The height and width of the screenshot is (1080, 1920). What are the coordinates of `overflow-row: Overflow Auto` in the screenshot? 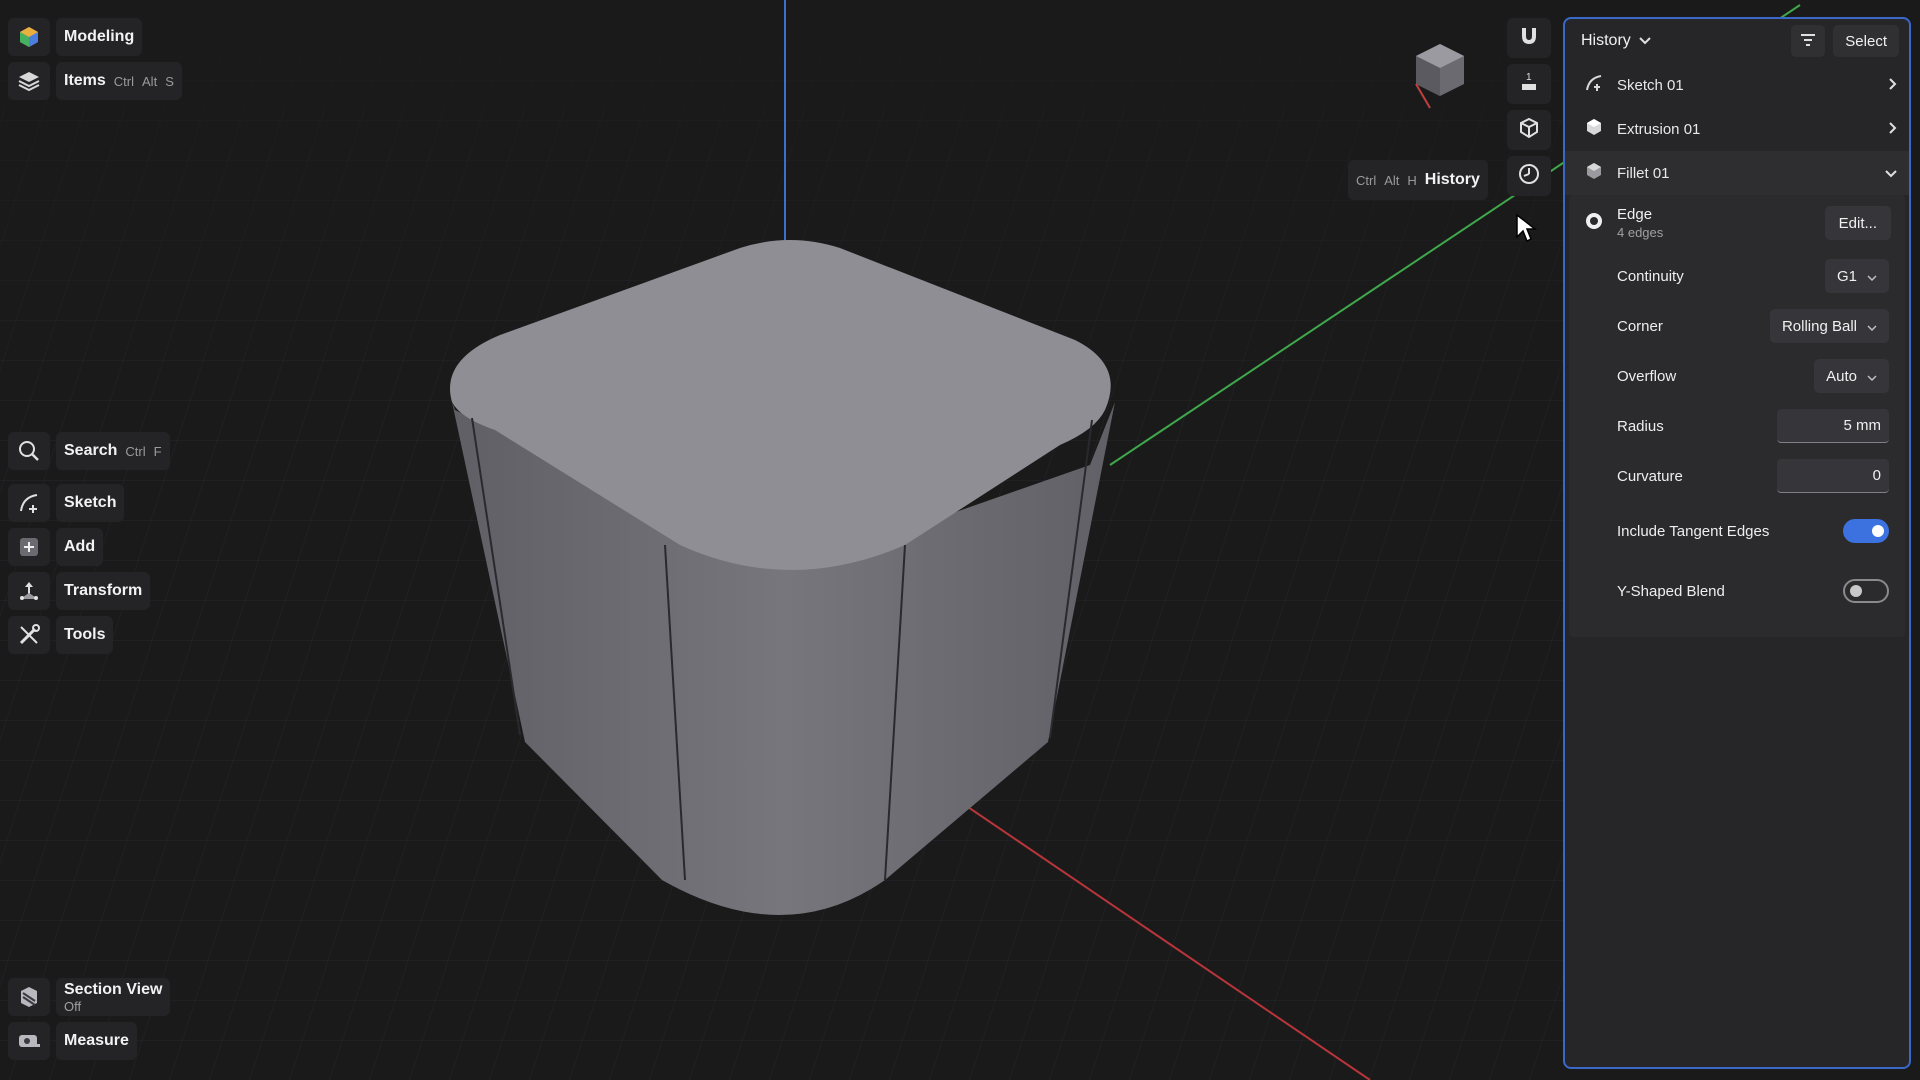 It's located at (1737, 376).